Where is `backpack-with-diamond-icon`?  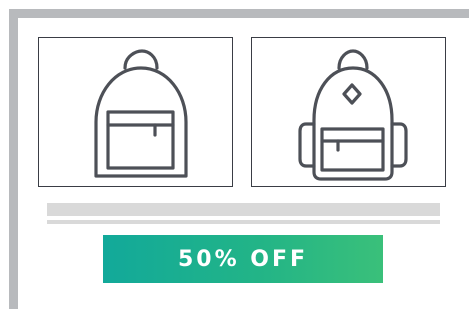 backpack-with-diamond-icon is located at coordinates (353, 115).